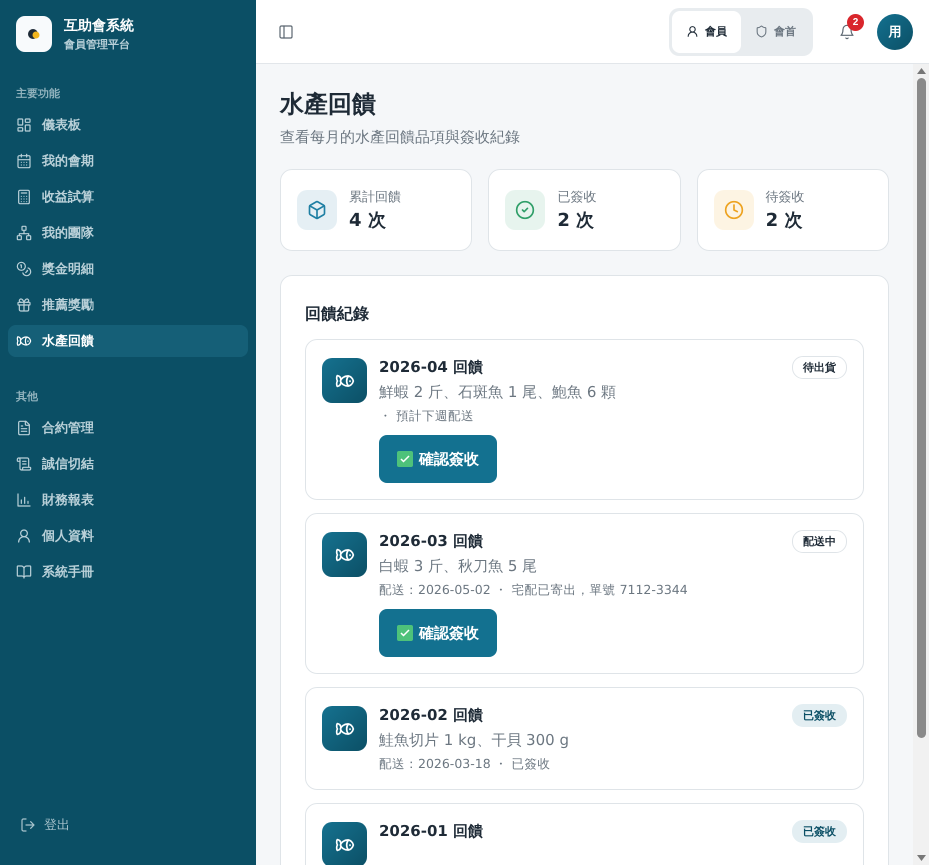 The image size is (929, 865). What do you see at coordinates (706, 31) in the screenshot?
I see `role-tab: 會員` at bounding box center [706, 31].